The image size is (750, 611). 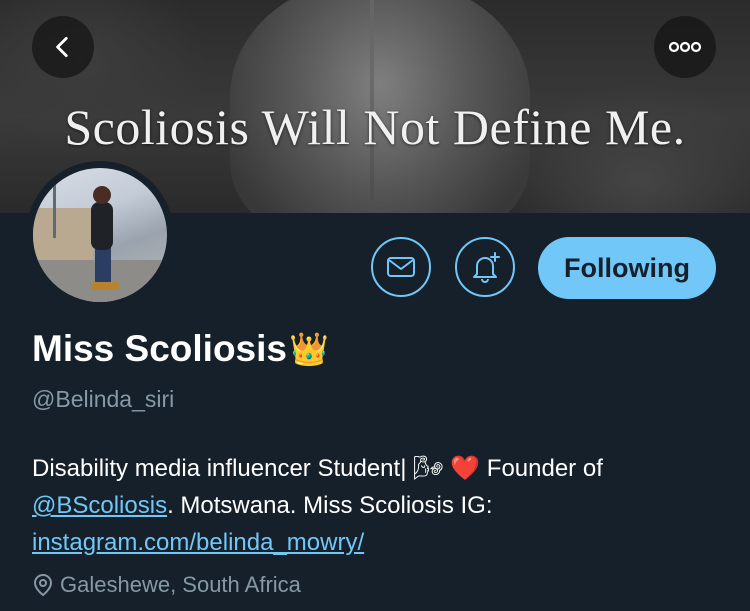 I want to click on profile-location: Galeshewe, South Africa, so click(x=166, y=585).